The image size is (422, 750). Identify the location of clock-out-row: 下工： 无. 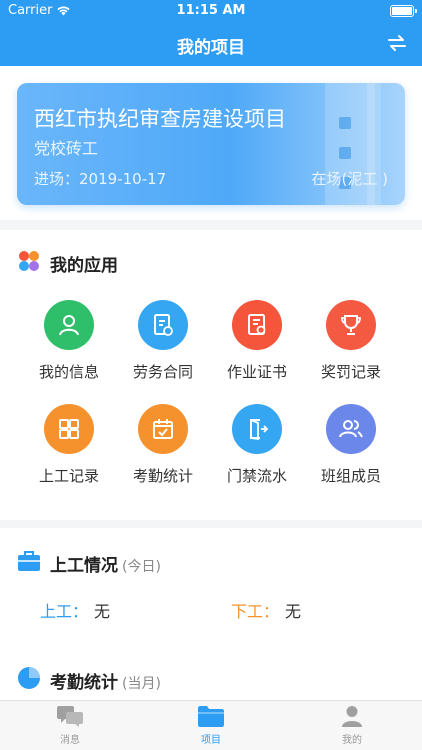
(266, 610).